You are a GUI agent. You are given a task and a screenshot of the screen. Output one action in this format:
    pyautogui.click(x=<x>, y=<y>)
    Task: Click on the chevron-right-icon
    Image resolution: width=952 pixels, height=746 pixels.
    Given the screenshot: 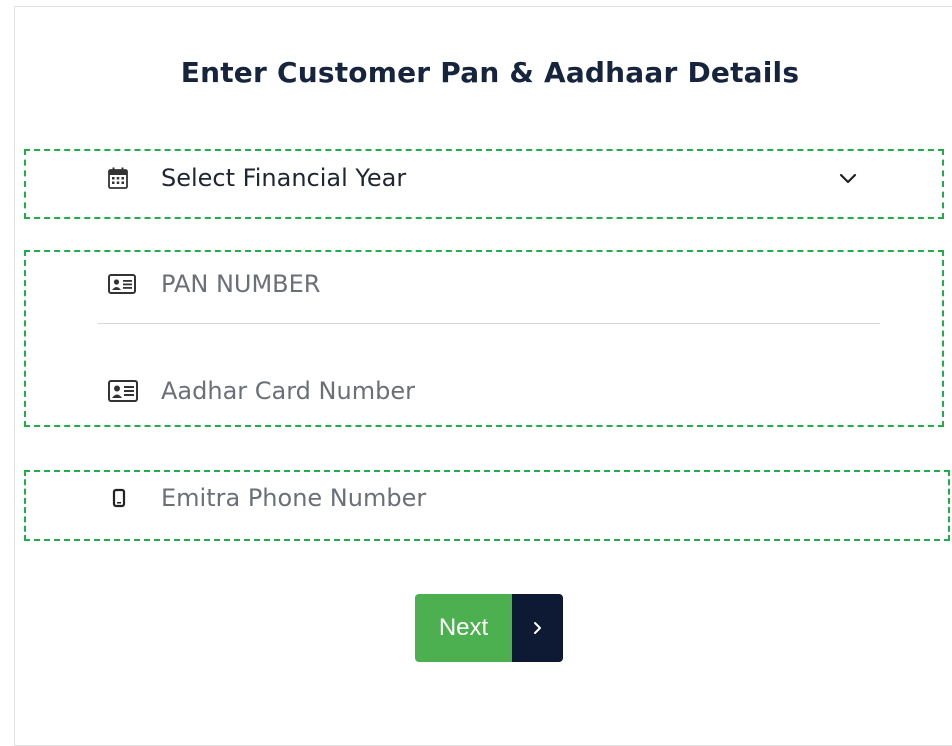 What is the action you would take?
    pyautogui.click(x=537, y=628)
    